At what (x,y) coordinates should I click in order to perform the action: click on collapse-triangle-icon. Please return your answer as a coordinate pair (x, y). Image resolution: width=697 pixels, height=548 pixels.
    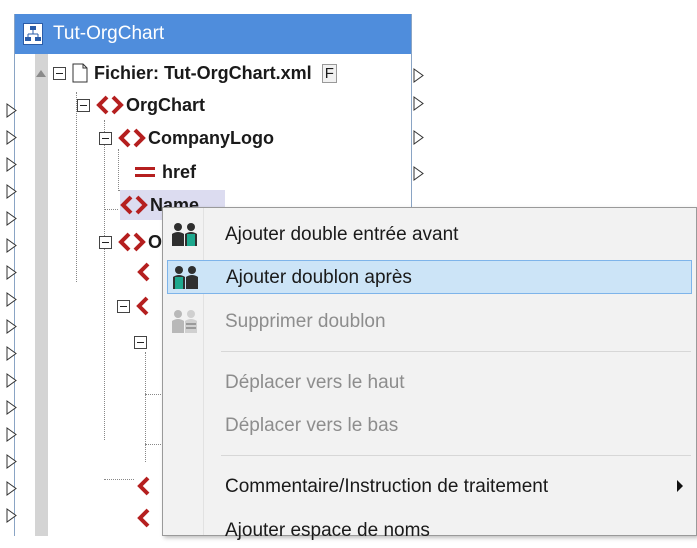
    Looking at the image, I should click on (41, 73).